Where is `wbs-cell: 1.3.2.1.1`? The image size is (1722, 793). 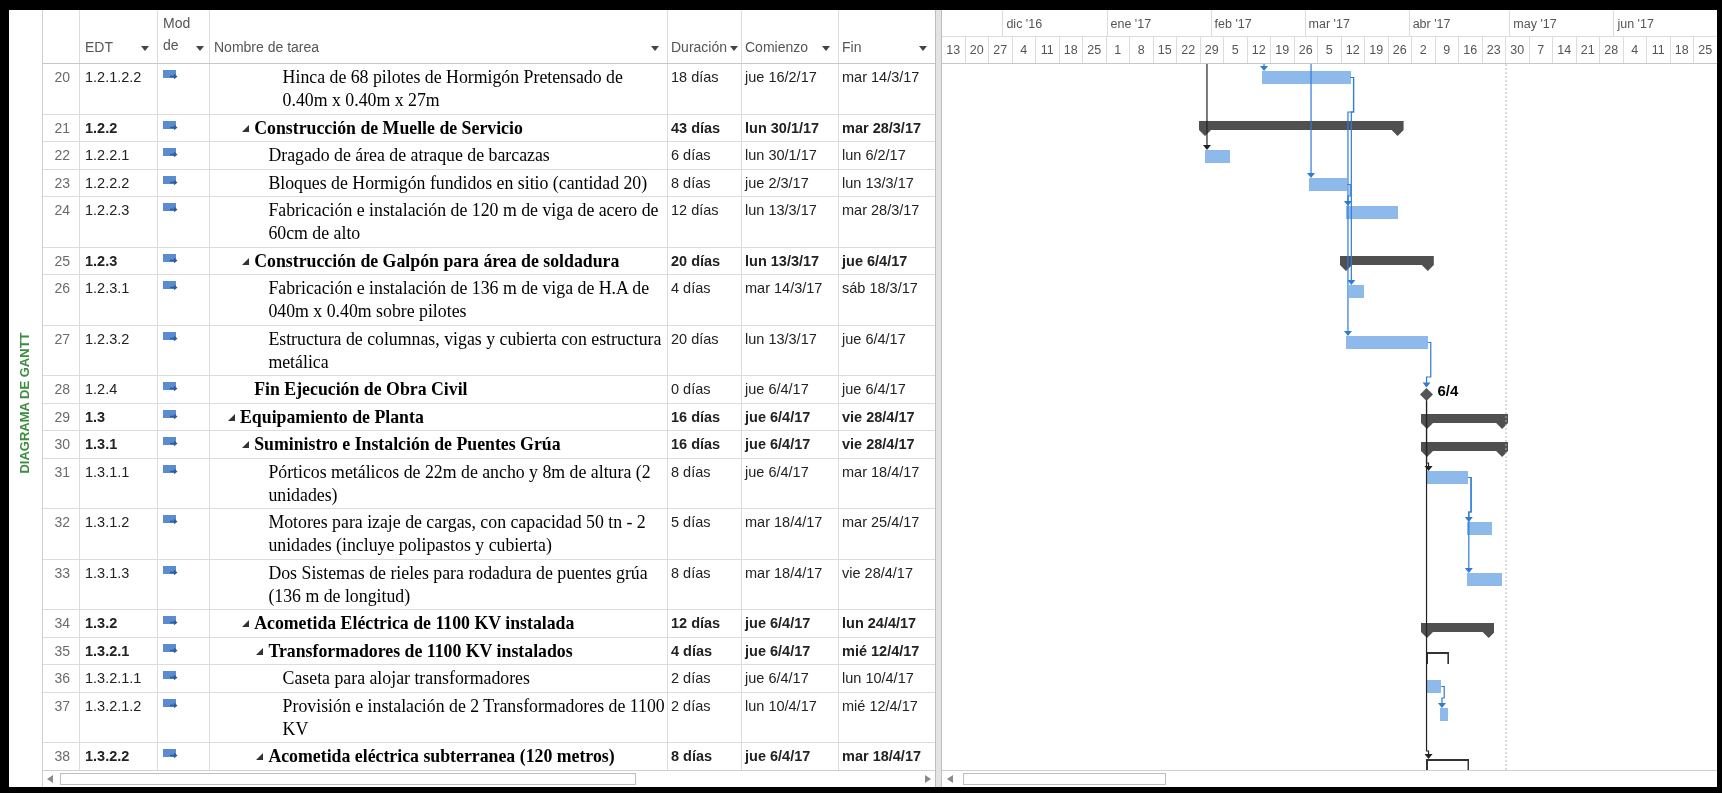 wbs-cell: 1.3.2.1.1 is located at coordinates (119, 678).